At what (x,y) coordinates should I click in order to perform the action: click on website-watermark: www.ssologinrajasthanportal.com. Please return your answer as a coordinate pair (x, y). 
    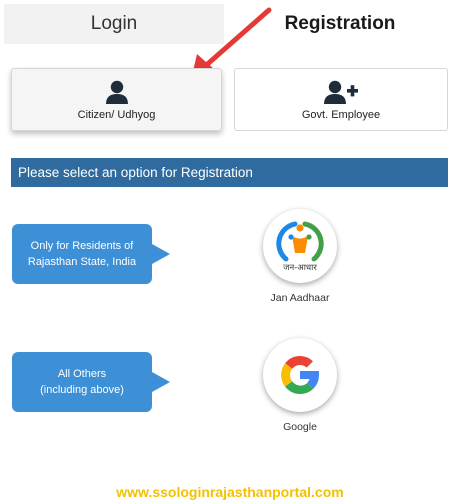
    Looking at the image, I should click on (230, 492).